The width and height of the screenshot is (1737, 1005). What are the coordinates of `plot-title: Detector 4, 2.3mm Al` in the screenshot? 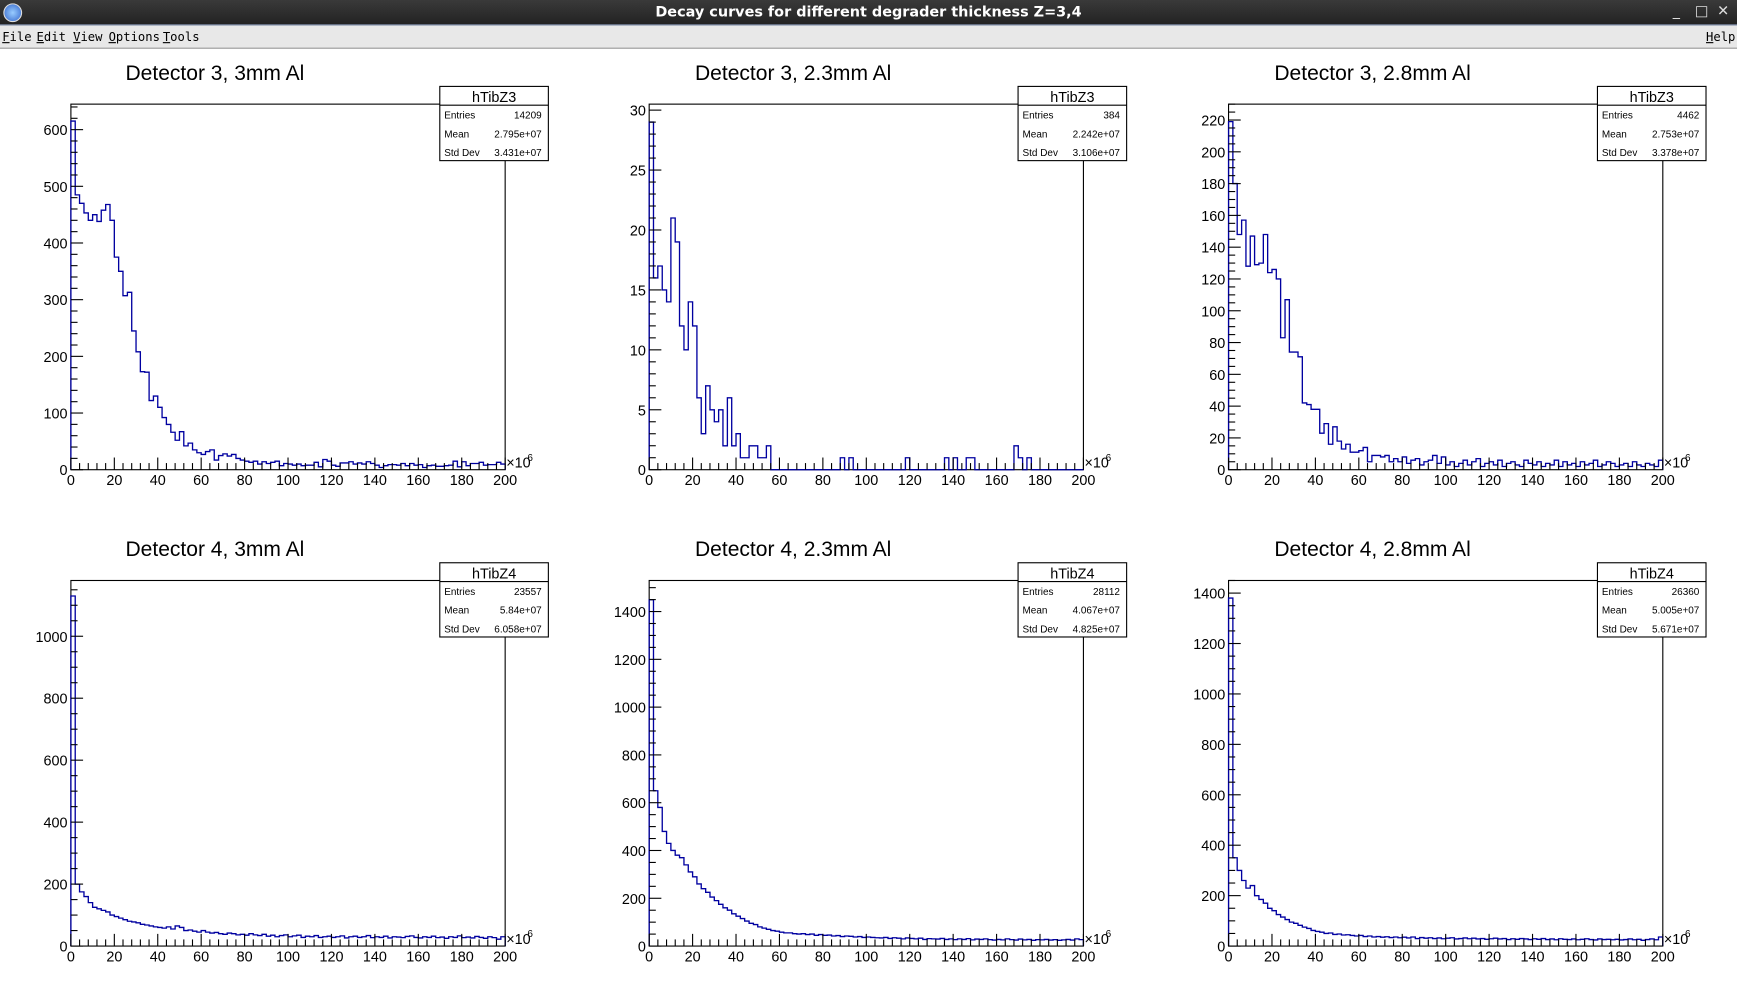 It's located at (793, 549).